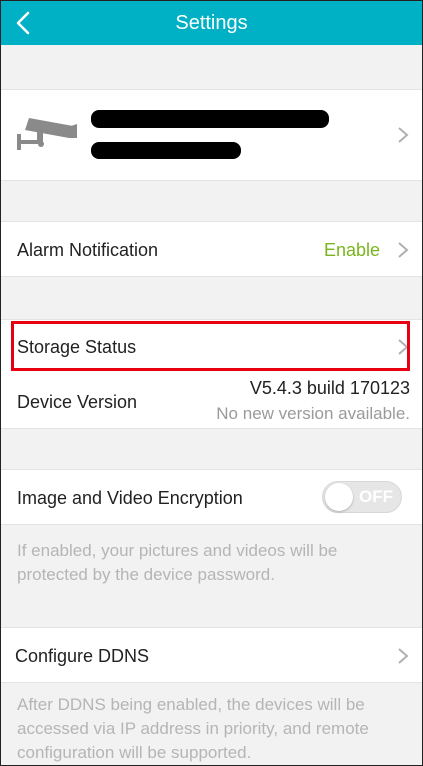 Image resolution: width=423 pixels, height=766 pixels. What do you see at coordinates (166, 150) in the screenshot?
I see `device-id-redacted` at bounding box center [166, 150].